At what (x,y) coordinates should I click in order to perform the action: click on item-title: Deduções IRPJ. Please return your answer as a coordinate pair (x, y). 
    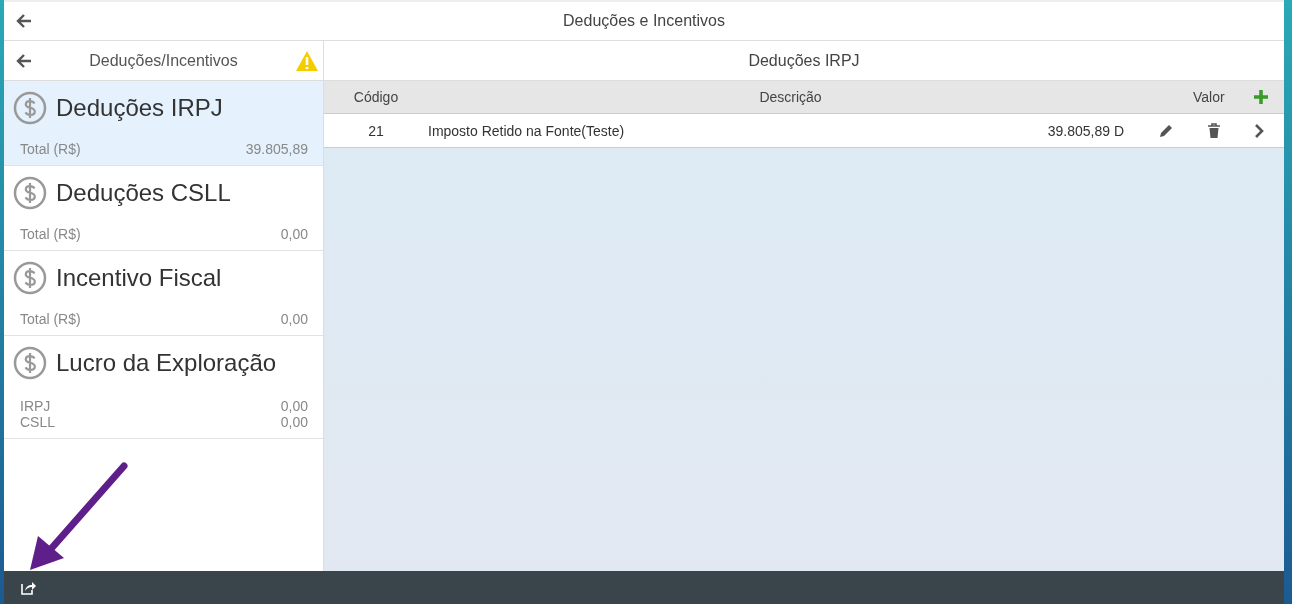
    Looking at the image, I should click on (139, 108).